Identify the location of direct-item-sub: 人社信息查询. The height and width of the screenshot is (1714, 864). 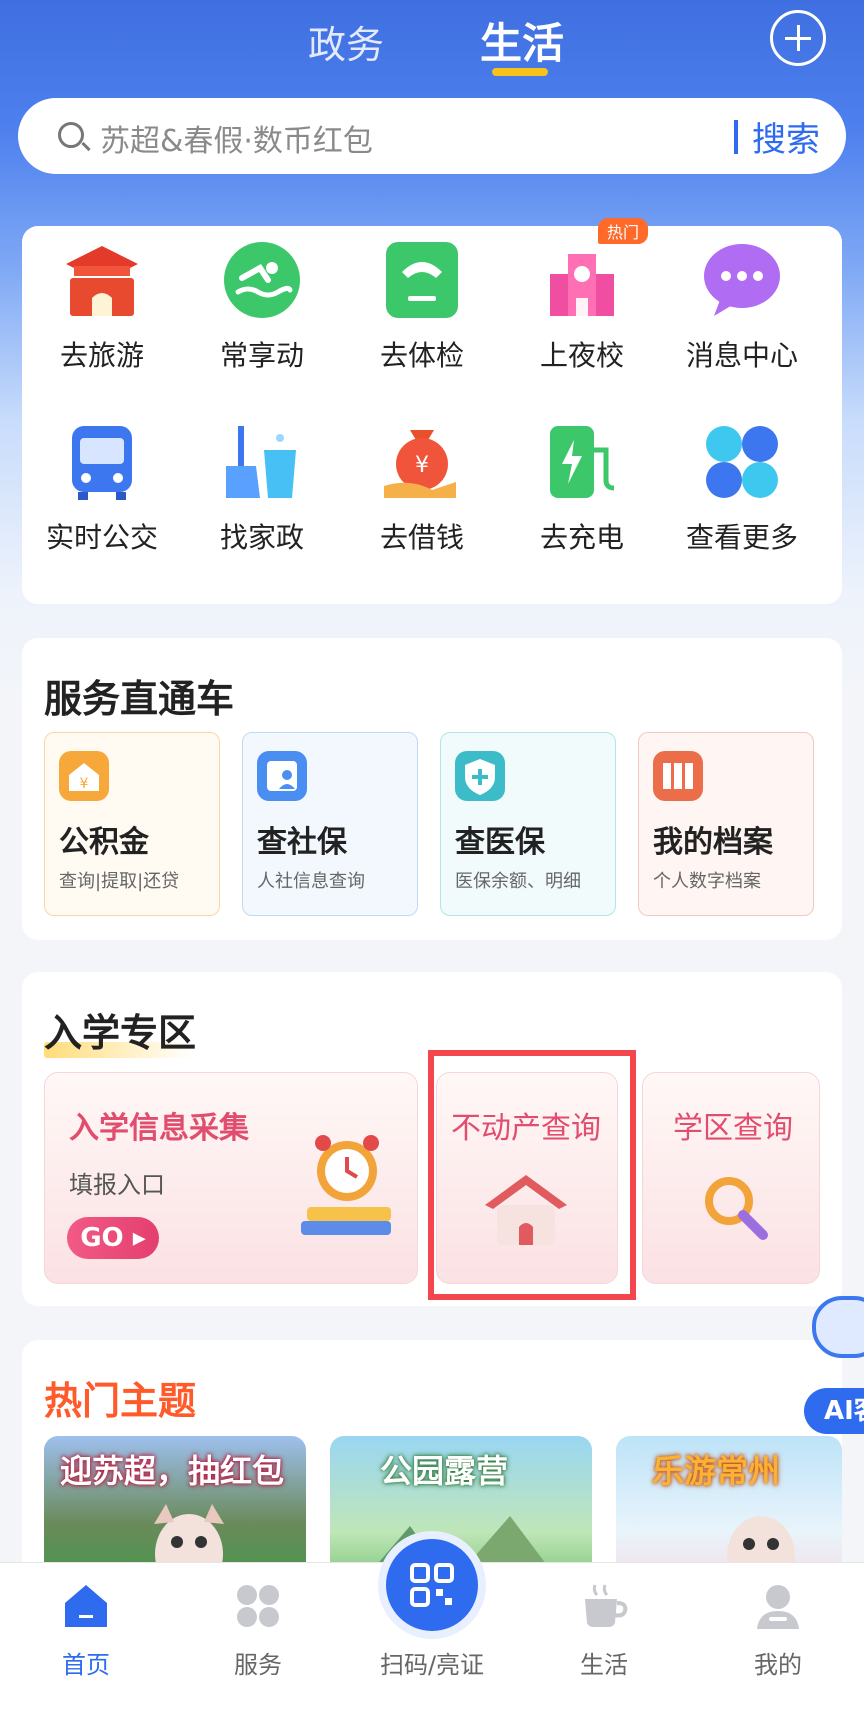
(311, 881).